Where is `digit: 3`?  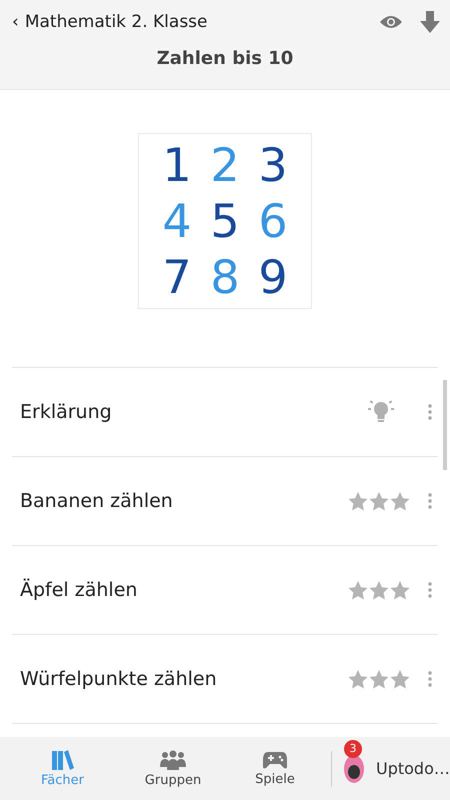
digit: 3 is located at coordinates (273, 165).